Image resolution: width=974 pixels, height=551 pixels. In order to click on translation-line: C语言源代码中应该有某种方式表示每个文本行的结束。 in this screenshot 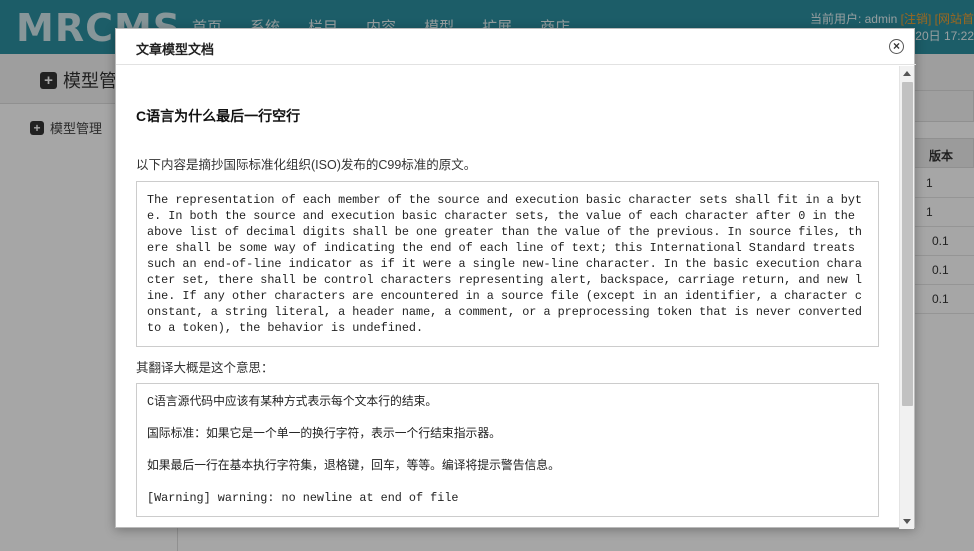, I will do `click(292, 402)`.